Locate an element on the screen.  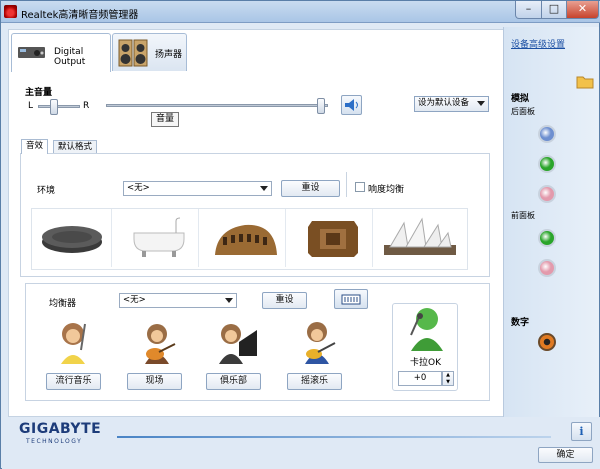
gigabyte-logo-subtext: TECHNOLOGY is located at coordinates (54, 441).